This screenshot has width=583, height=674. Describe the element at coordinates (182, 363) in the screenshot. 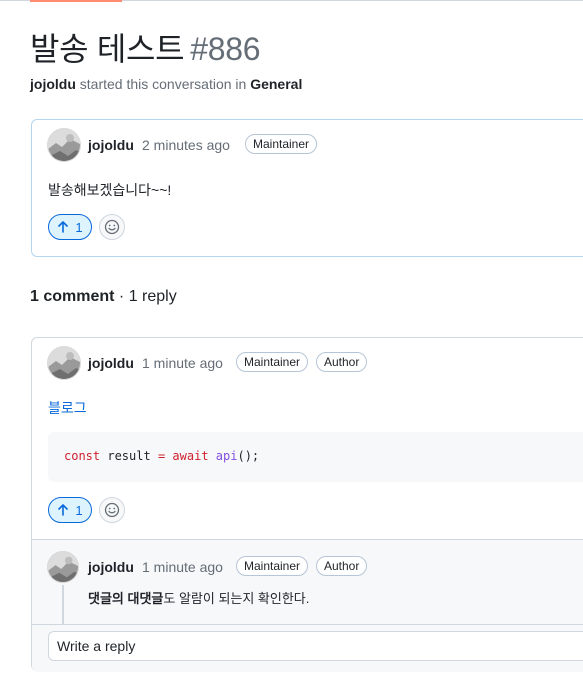

I see `comment-timestamp: 1 minute ago` at that location.